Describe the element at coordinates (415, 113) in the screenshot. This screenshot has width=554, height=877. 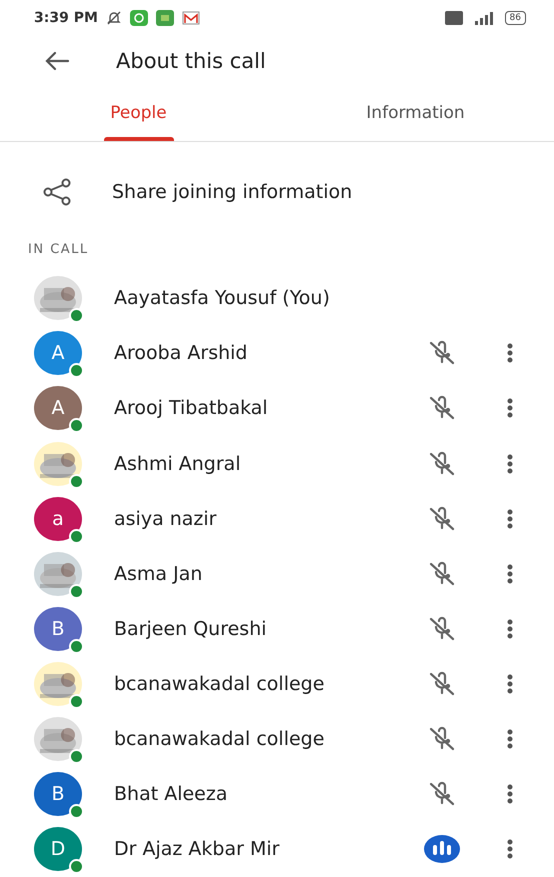
I see `tab: Information` at that location.